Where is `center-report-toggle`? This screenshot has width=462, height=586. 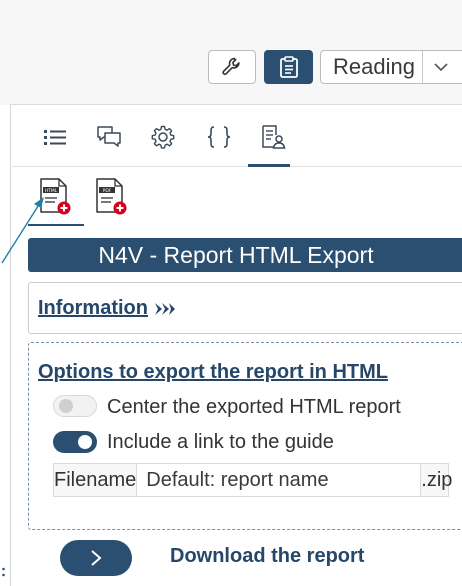
center-report-toggle is located at coordinates (75, 406).